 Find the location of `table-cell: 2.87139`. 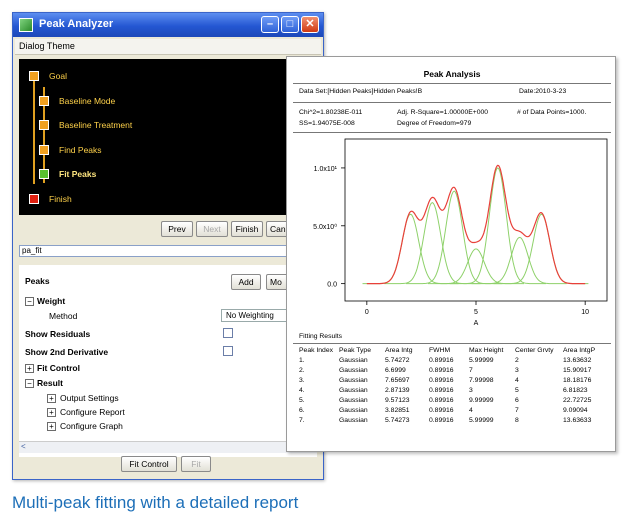

table-cell: 2.87139 is located at coordinates (397, 390).